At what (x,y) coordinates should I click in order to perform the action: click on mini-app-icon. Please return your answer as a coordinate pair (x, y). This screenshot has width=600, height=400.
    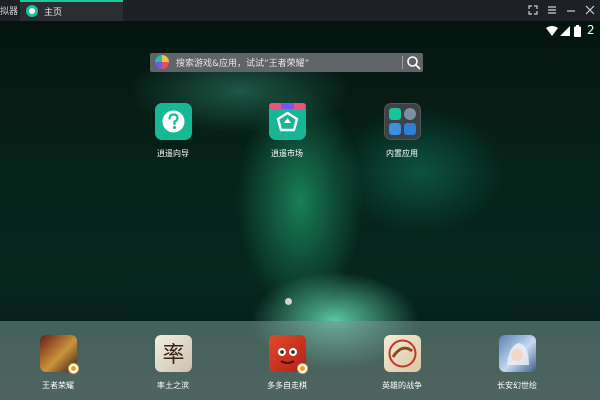
    Looking at the image, I should click on (394, 114).